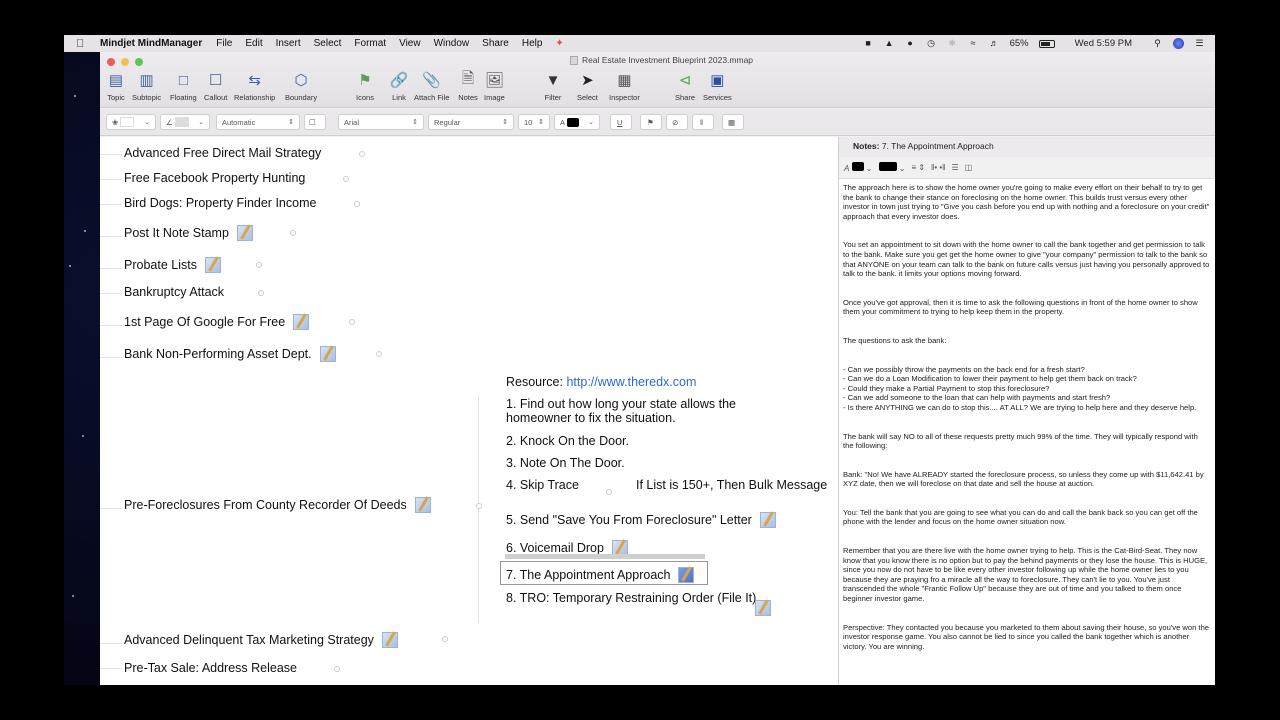 This screenshot has width=1280, height=720. I want to click on boundary-button: ⬡ Boundary, so click(301, 86).